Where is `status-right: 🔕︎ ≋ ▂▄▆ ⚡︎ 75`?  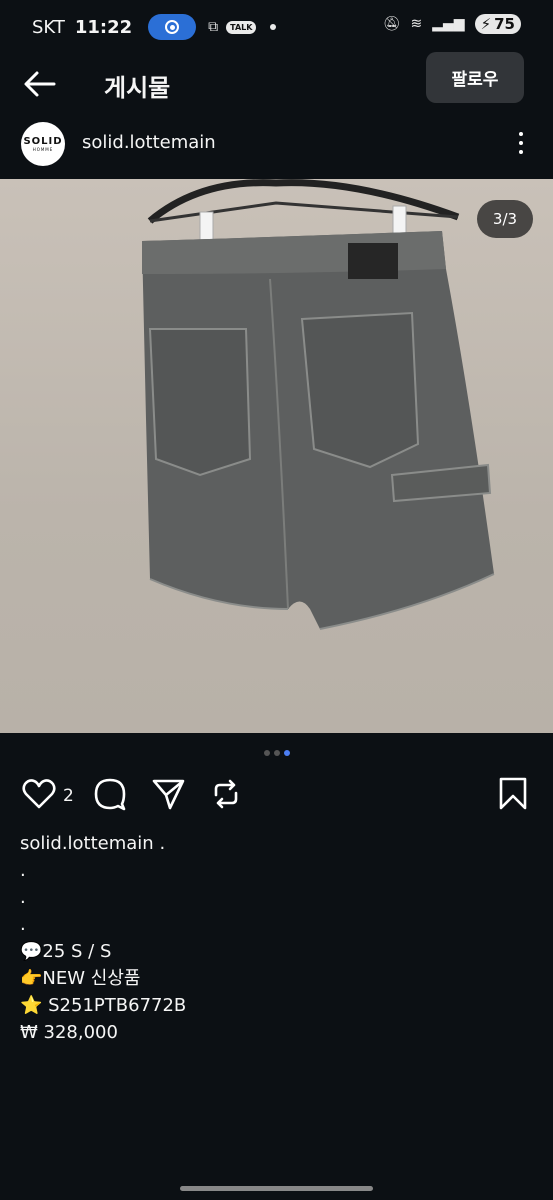
status-right: 🔕︎ ≋ ▂▄▆ ⚡︎ 75 is located at coordinates (452, 24).